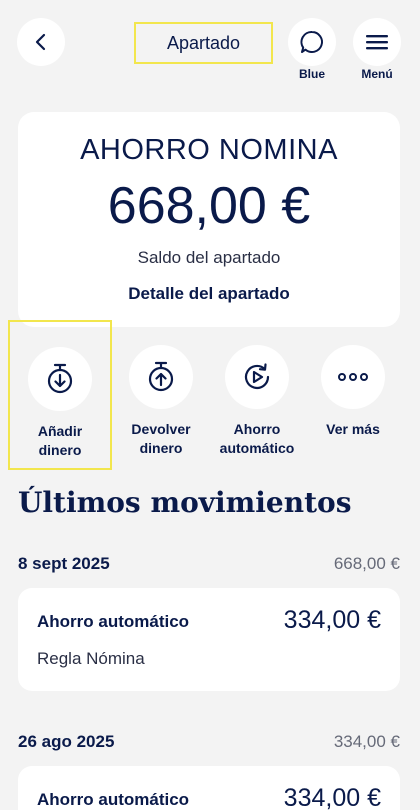 This screenshot has width=420, height=810. Describe the element at coordinates (161, 438) in the screenshot. I see `return-money-label: Devolver dinero` at that location.